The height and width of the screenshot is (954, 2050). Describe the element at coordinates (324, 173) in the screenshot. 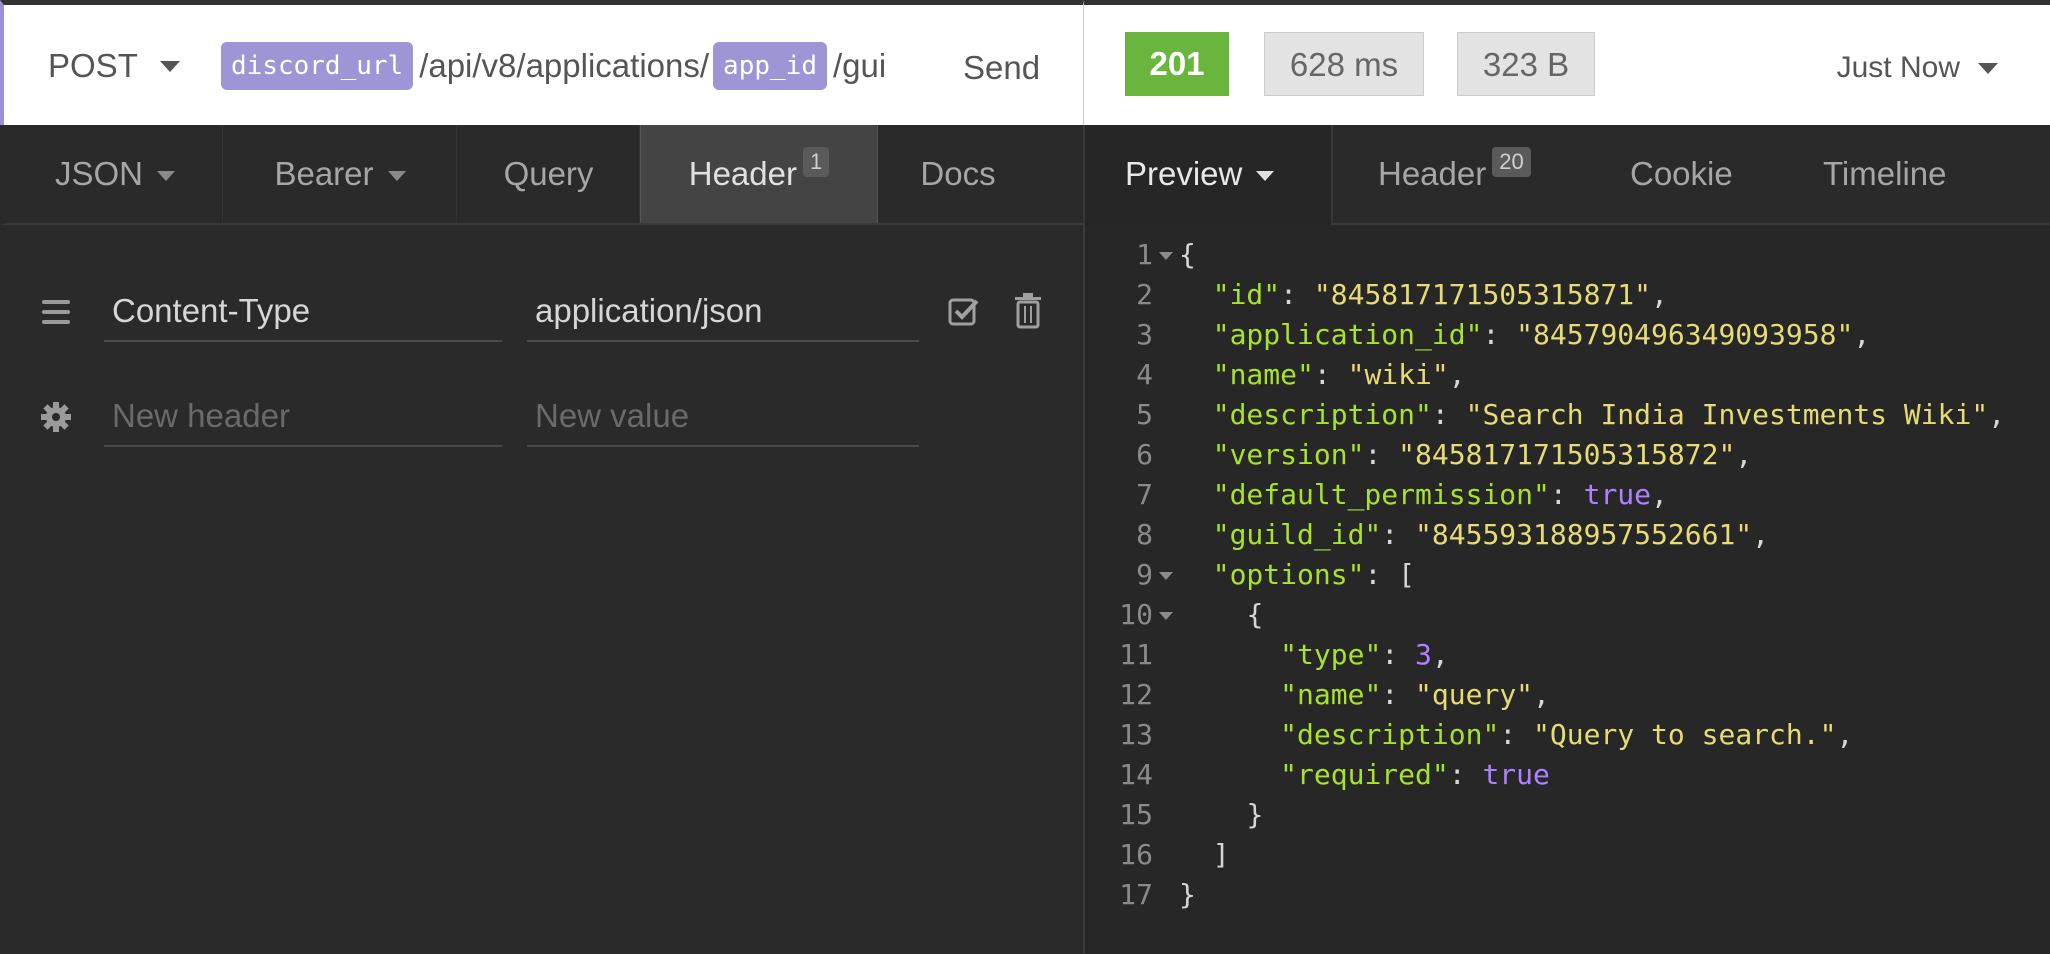

I see `tab-auth-label: Bearer` at that location.